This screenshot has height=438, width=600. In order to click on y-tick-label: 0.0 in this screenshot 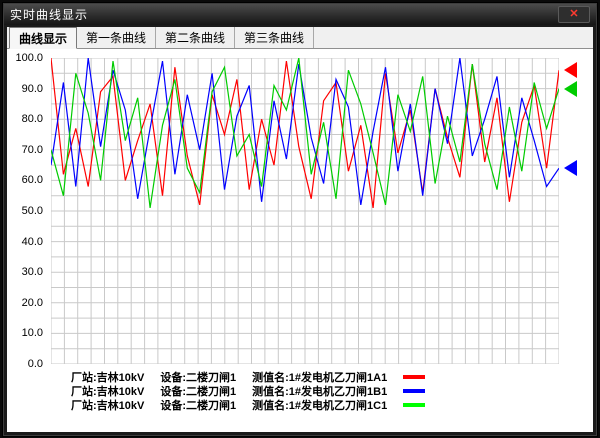, I will do `click(35, 364)`.